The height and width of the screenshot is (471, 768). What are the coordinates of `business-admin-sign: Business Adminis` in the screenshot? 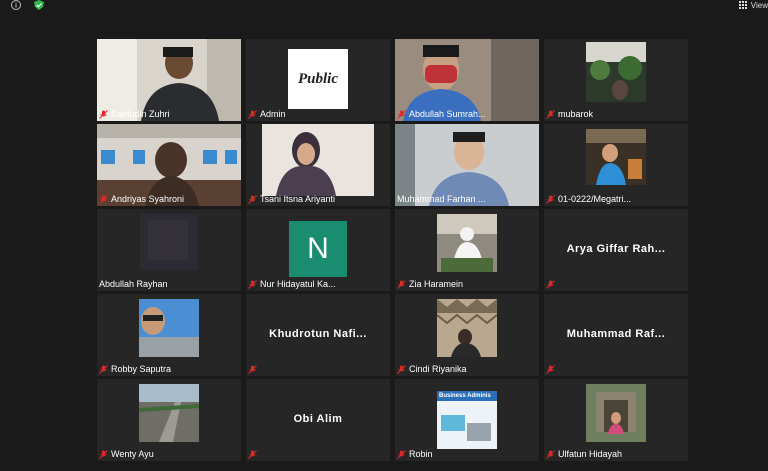 It's located at (467, 396).